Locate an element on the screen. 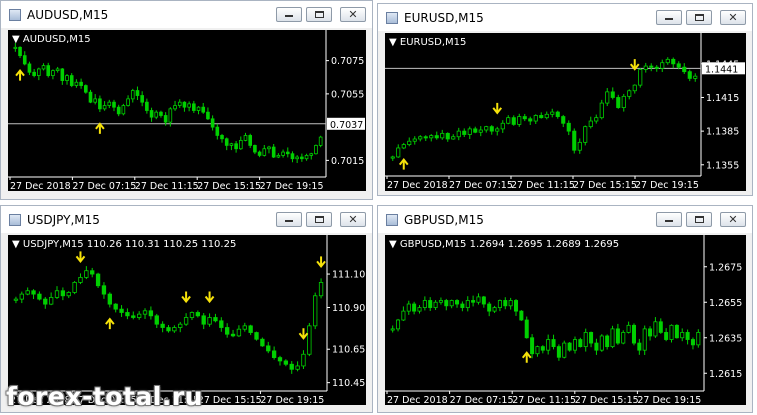 This screenshot has height=415, width=757. time-tick-label: 27 Dec 07:15 is located at coordinates (482, 400).